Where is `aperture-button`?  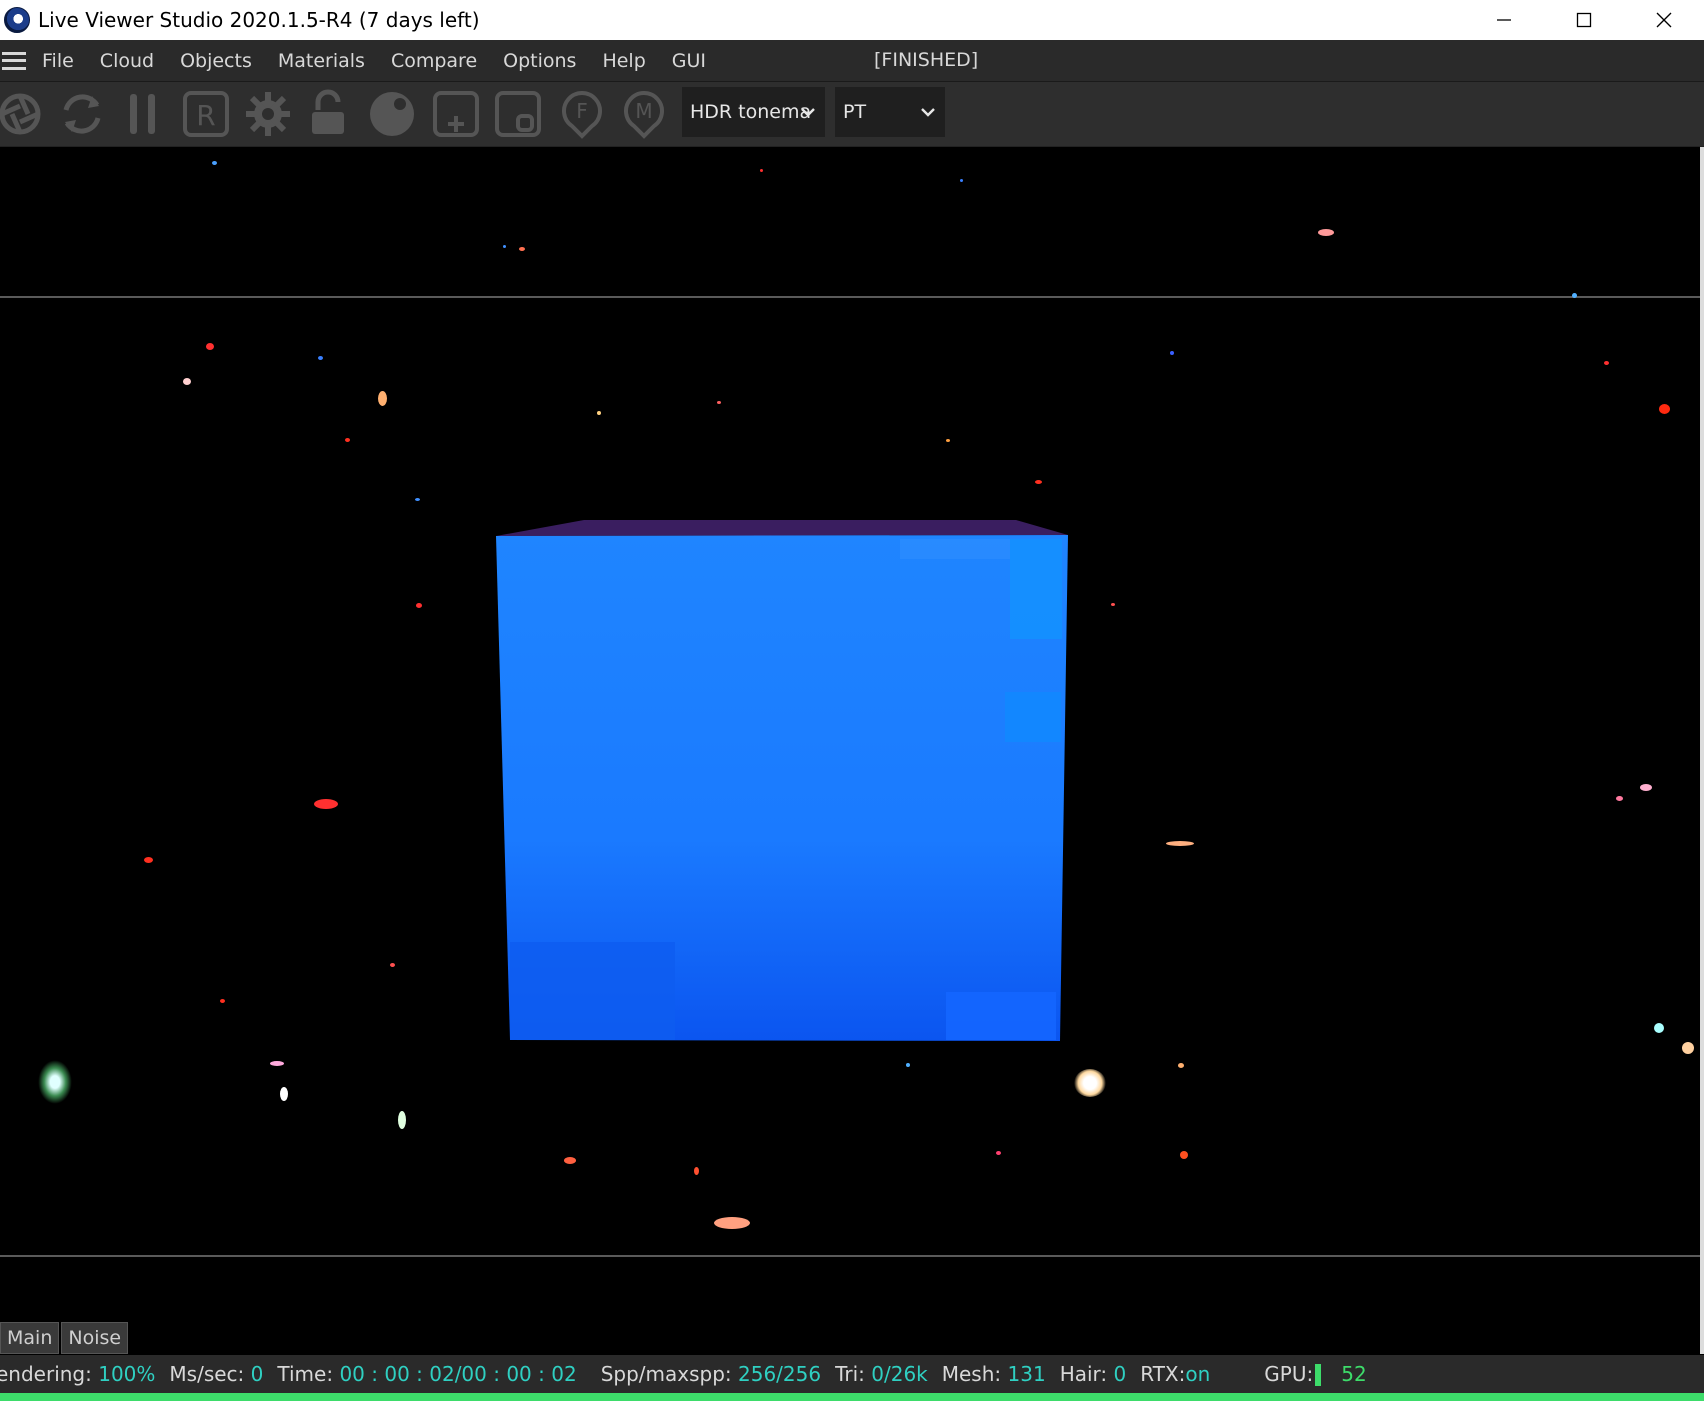 aperture-button is located at coordinates (23, 114).